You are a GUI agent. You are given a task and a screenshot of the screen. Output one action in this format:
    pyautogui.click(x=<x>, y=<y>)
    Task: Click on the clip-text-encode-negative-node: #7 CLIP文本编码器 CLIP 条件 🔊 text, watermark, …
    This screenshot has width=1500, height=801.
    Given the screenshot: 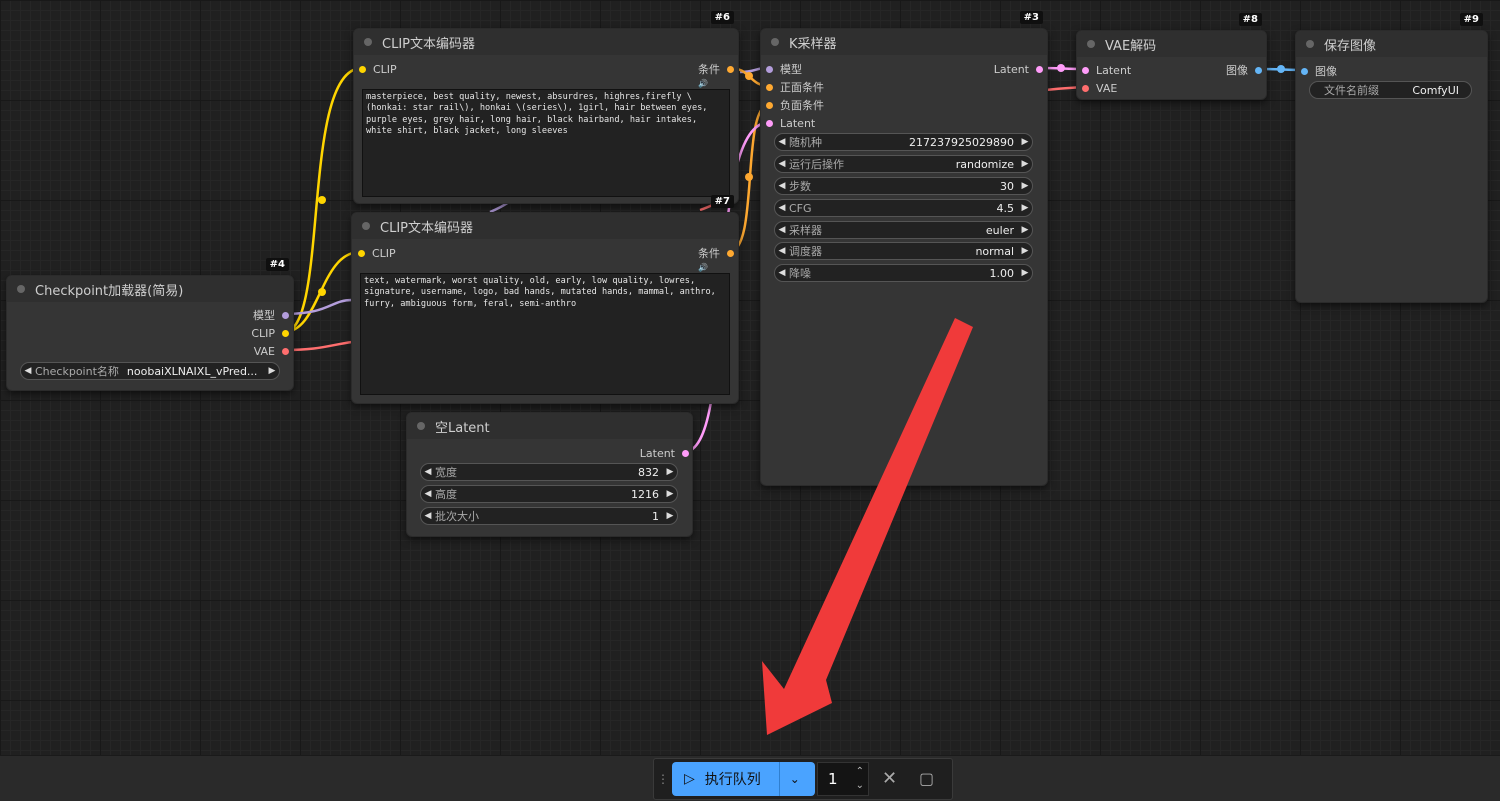 What is the action you would take?
    pyautogui.click(x=545, y=299)
    